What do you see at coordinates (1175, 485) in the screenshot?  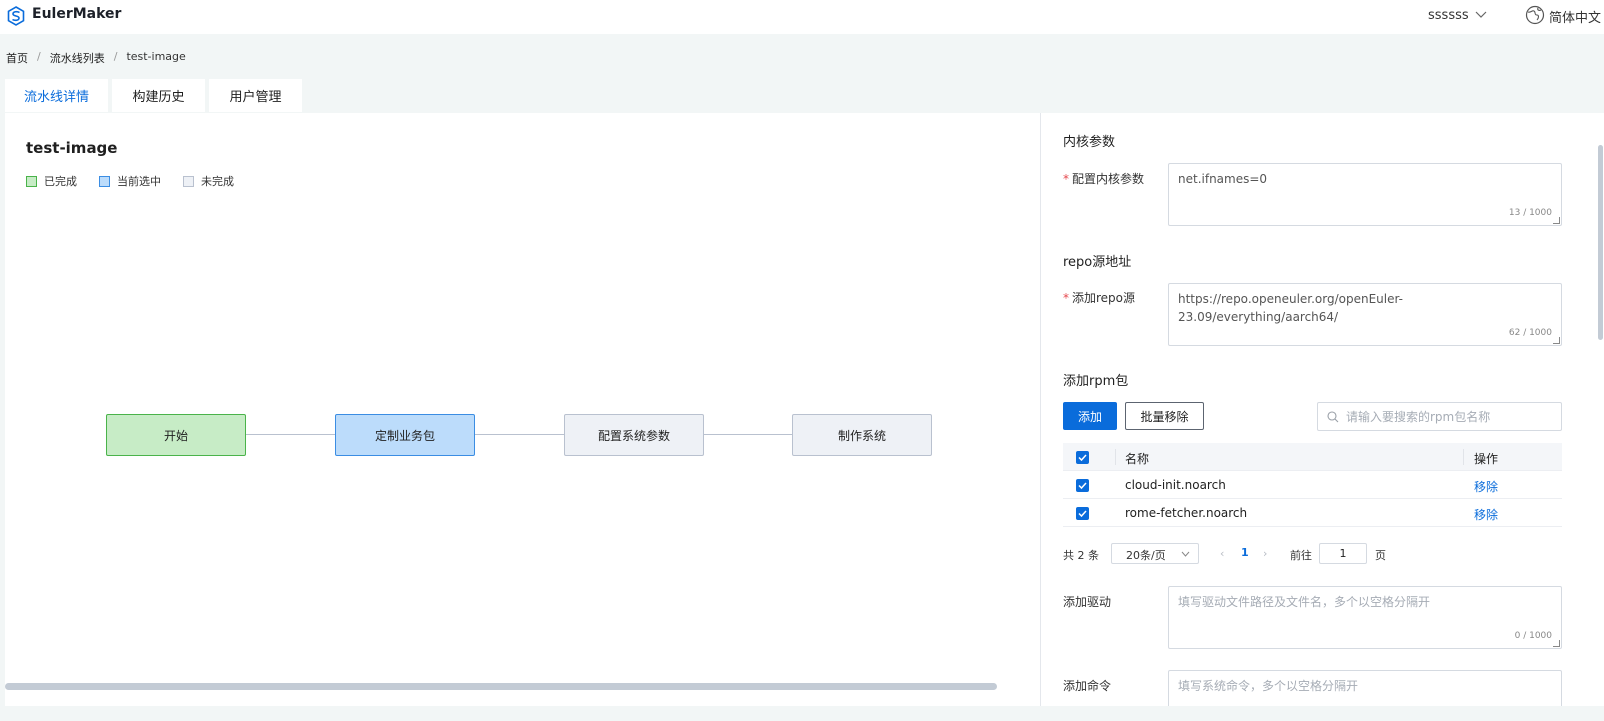 I see `rpm-name: cloud-init.noarch` at bounding box center [1175, 485].